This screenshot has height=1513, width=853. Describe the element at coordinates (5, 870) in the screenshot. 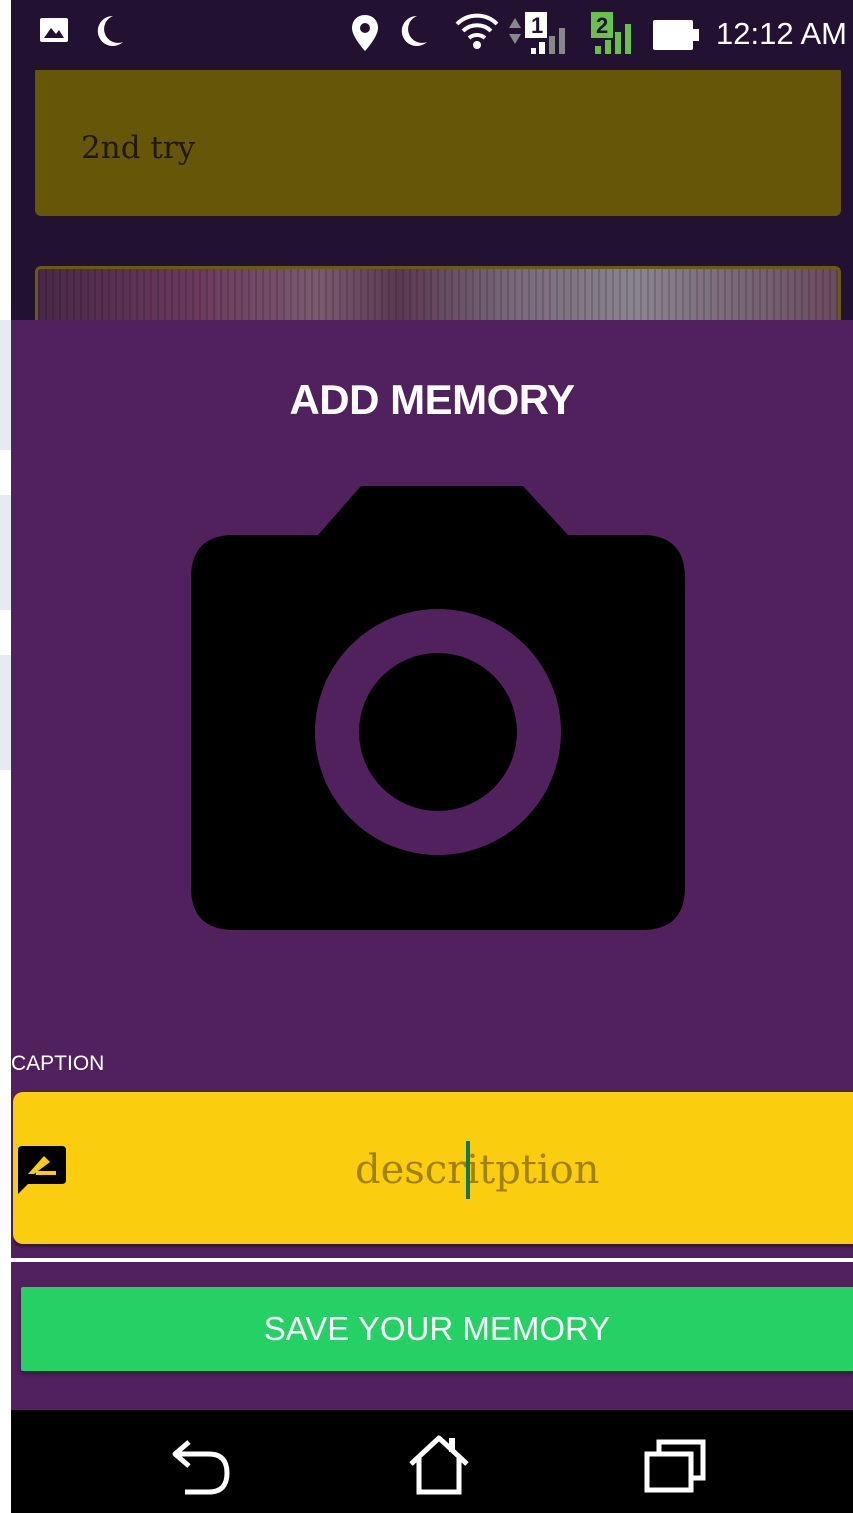

I see `background-strip` at that location.